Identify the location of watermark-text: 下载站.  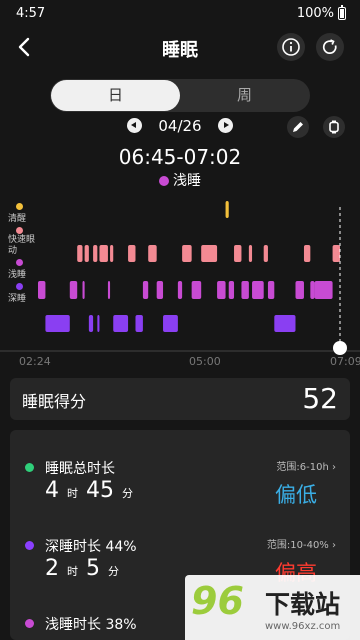
(303, 604).